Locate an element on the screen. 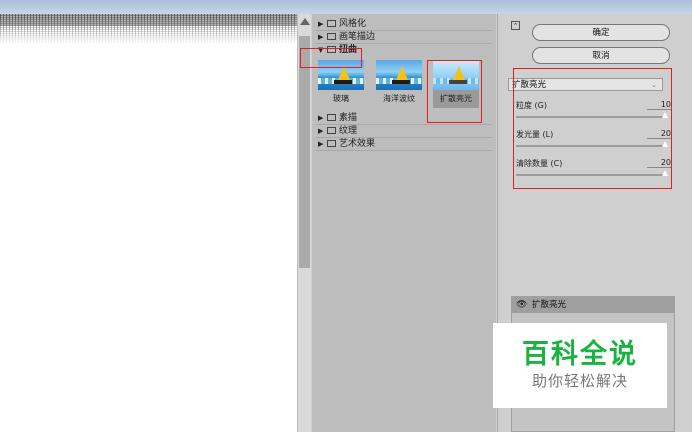 Image resolution: width=692 pixels, height=432 pixels. window-title-strip is located at coordinates (346, 7).